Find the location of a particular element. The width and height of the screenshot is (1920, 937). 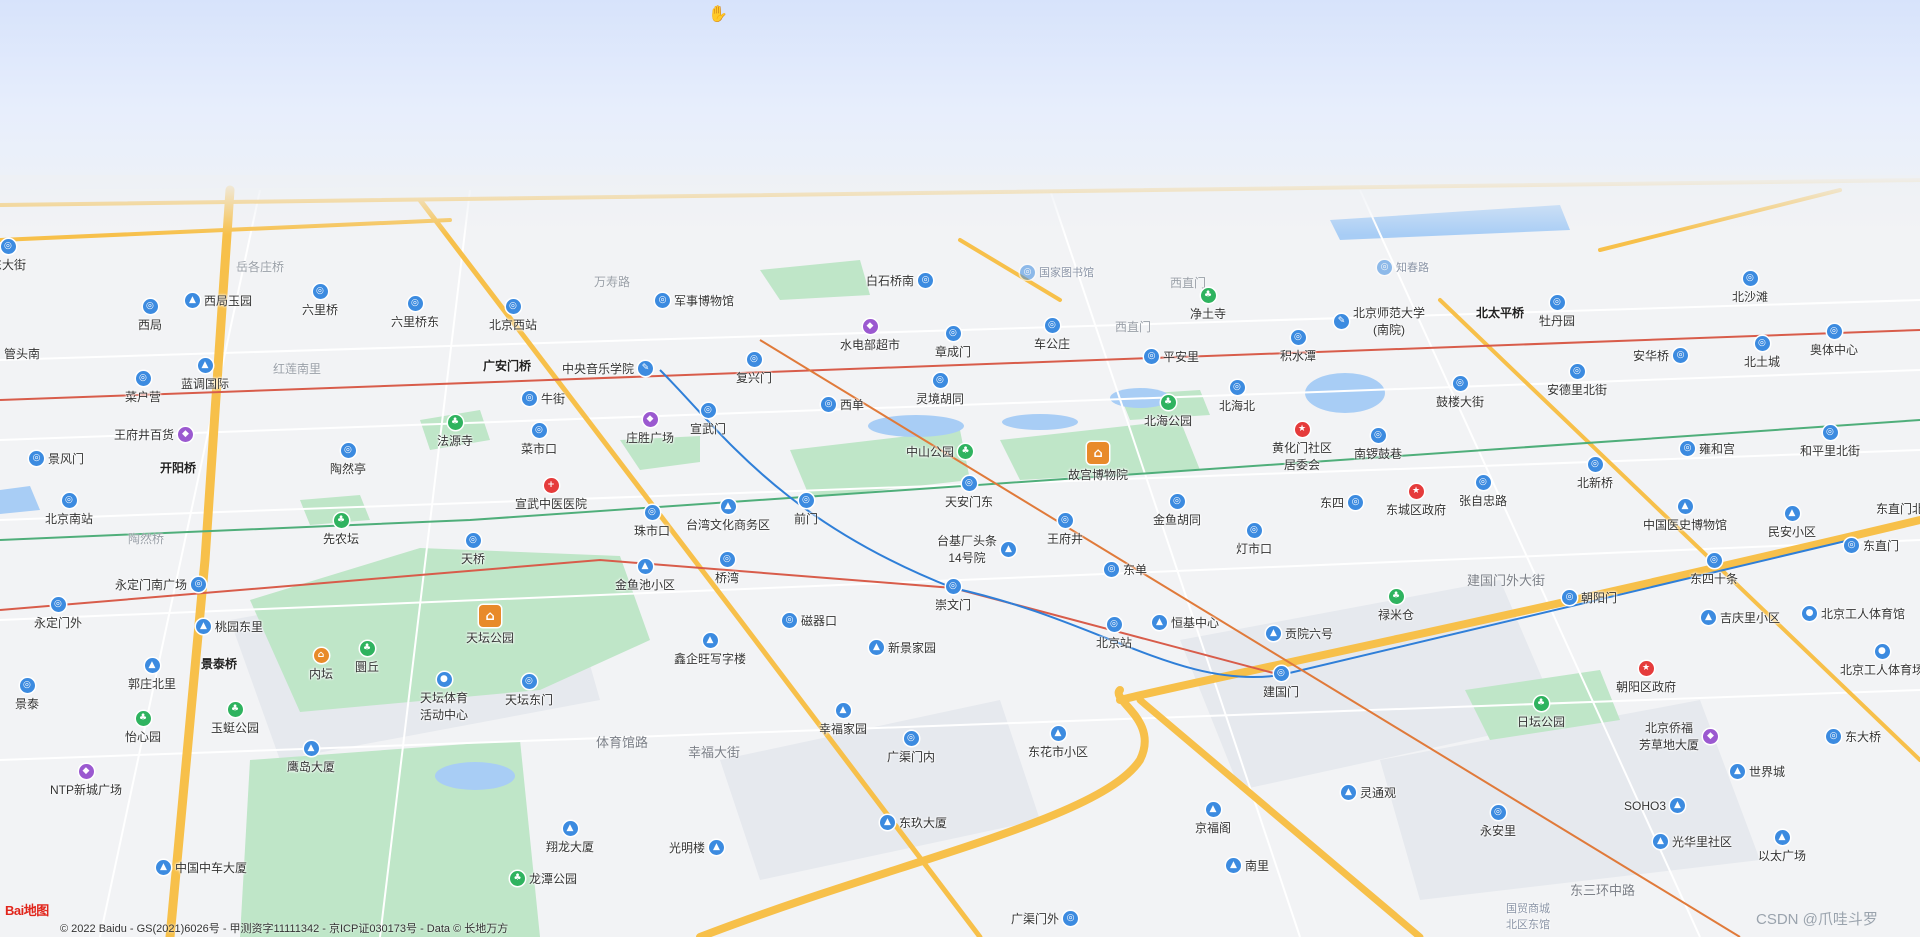

poi-marker: ▲ 光华里社区 is located at coordinates (1692, 841).